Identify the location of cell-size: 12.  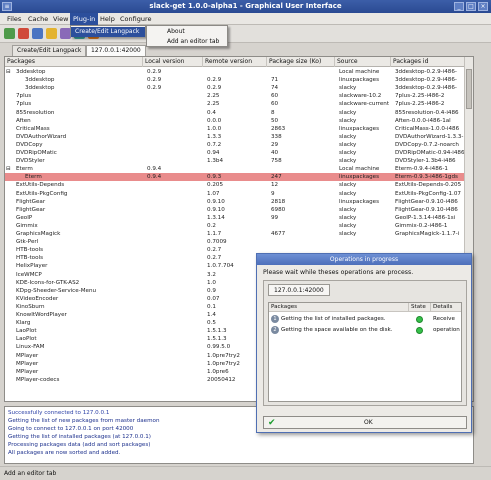
(275, 185).